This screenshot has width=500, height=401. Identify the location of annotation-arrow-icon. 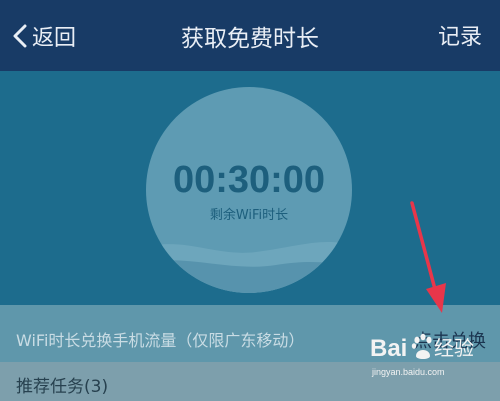
(428, 257).